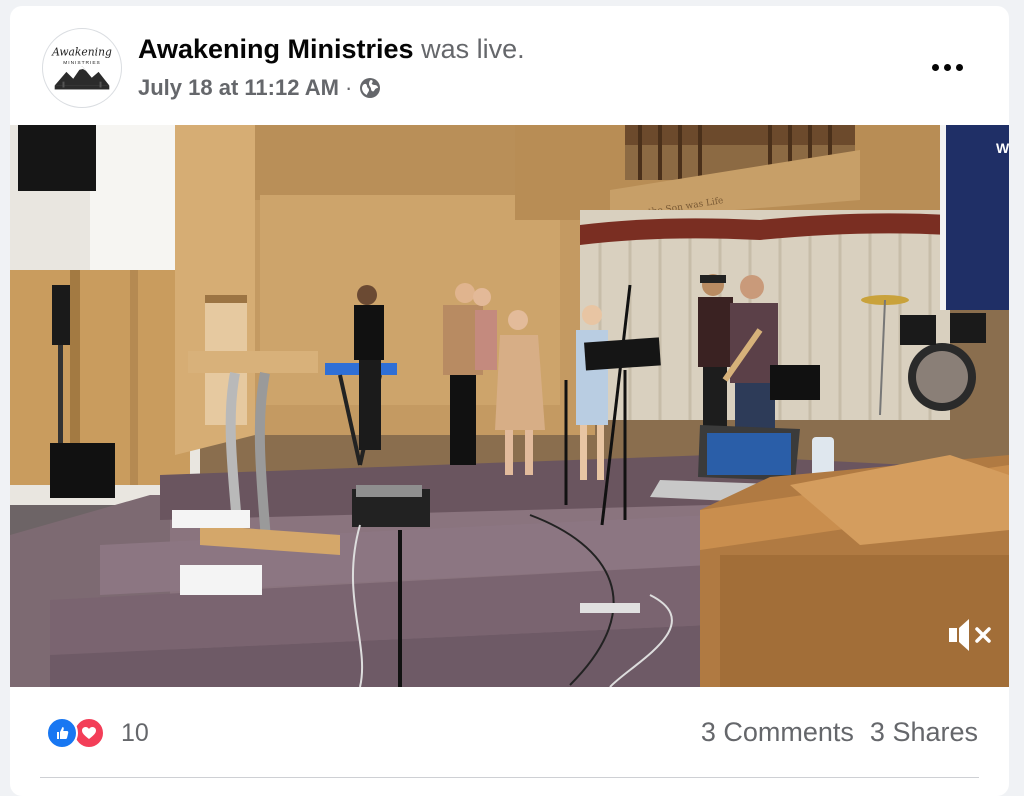  I want to click on page-name-link: Awakening Ministries, so click(276, 49).